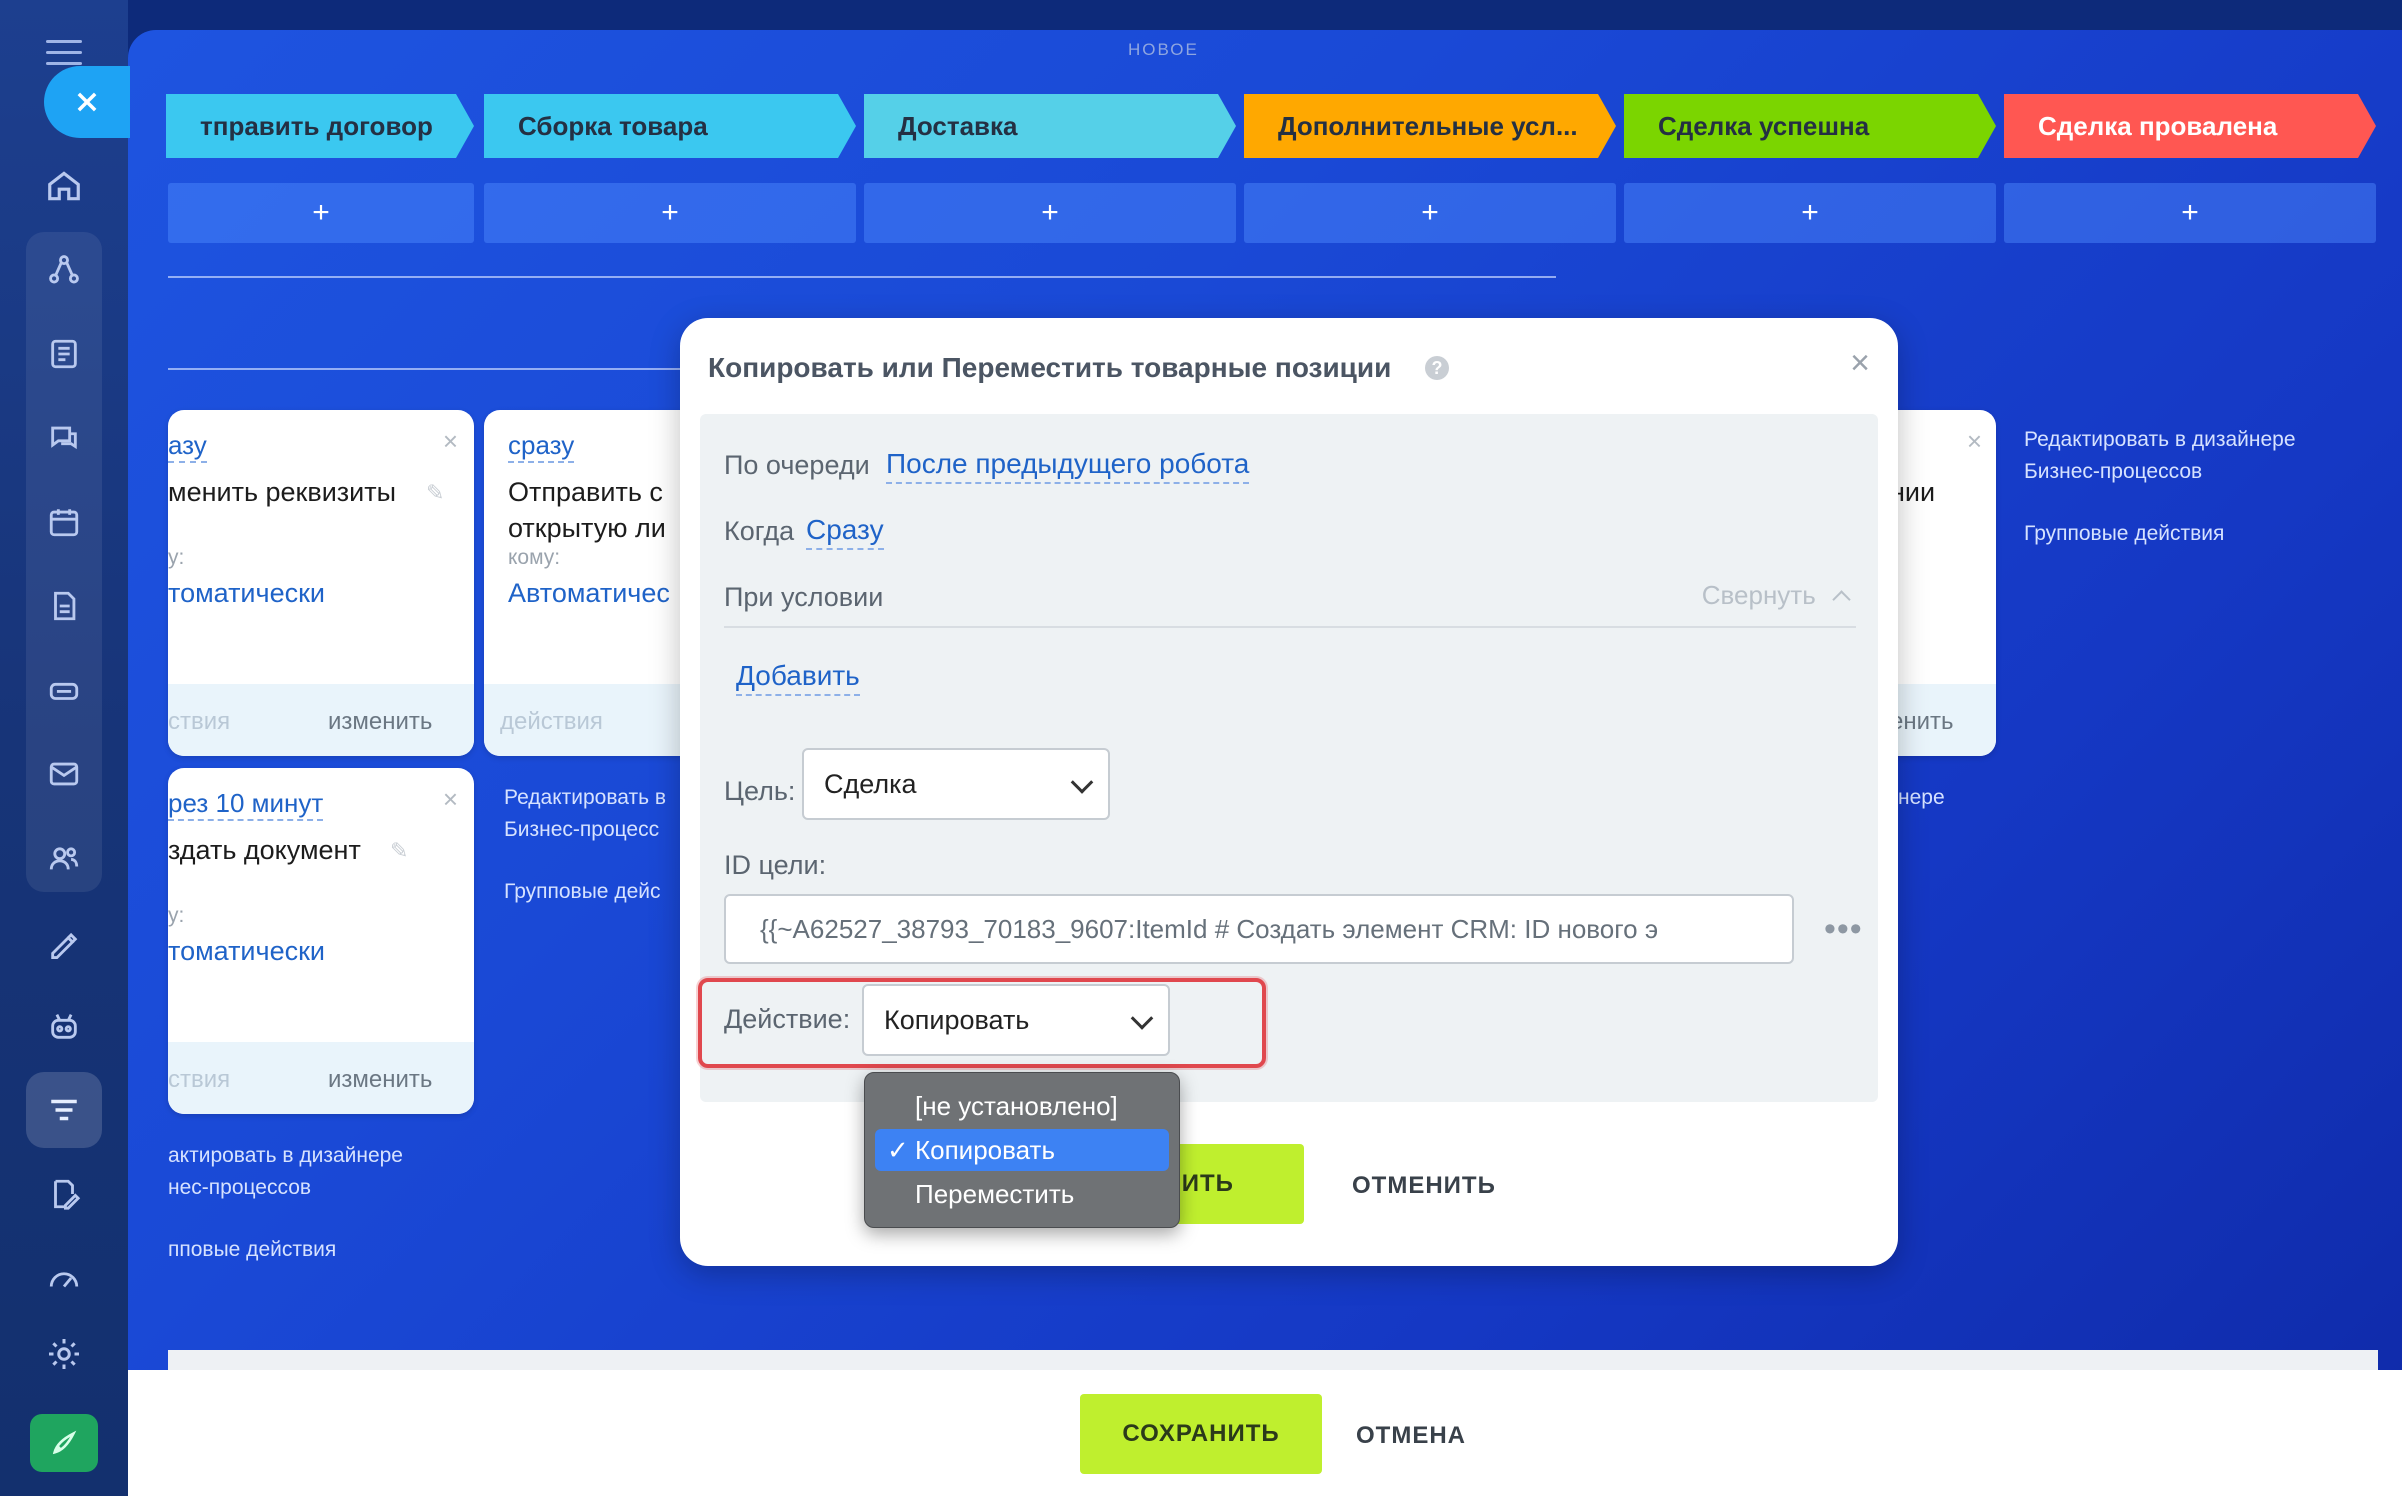 The image size is (2402, 1496). Describe the element at coordinates (534, 557) in the screenshot. I see `robot-to-label: кому:` at that location.